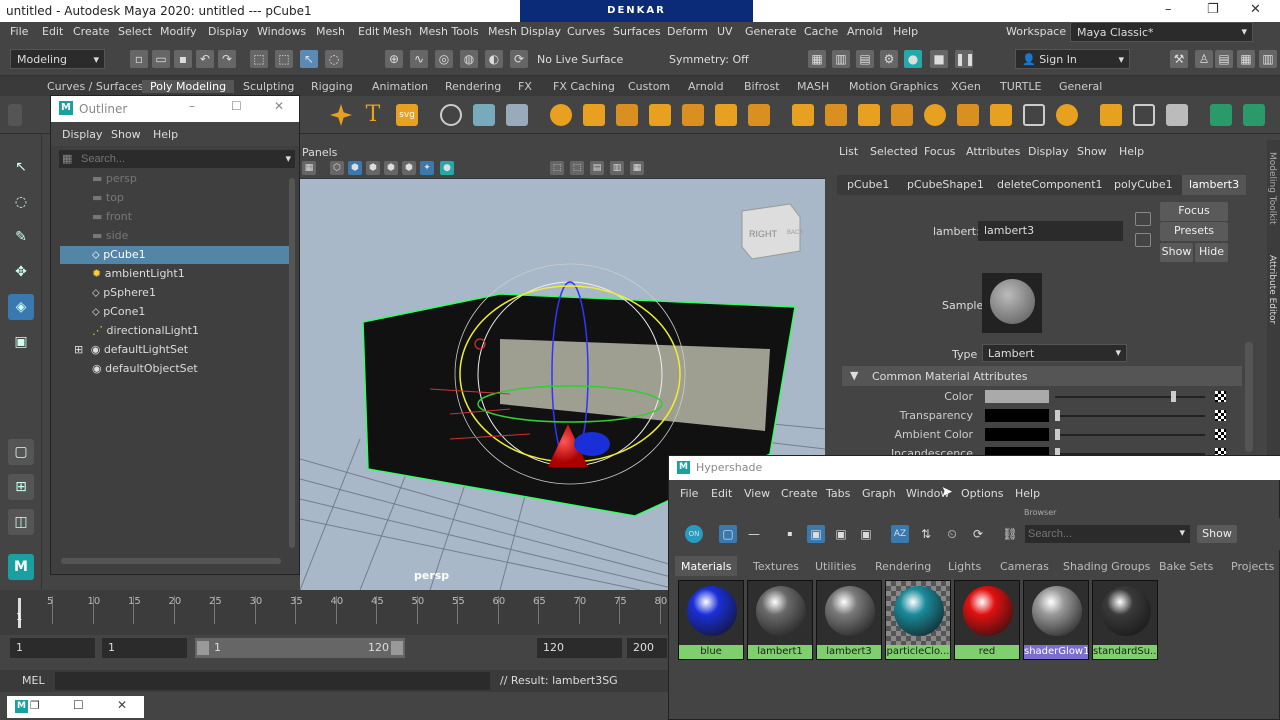  Describe the element at coordinates (419, 59) in the screenshot. I see `snap-curve-icon: ∿` at that location.